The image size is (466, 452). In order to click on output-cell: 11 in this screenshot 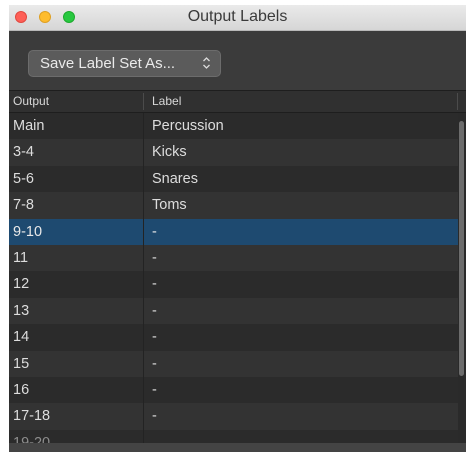, I will do `click(21, 257)`.